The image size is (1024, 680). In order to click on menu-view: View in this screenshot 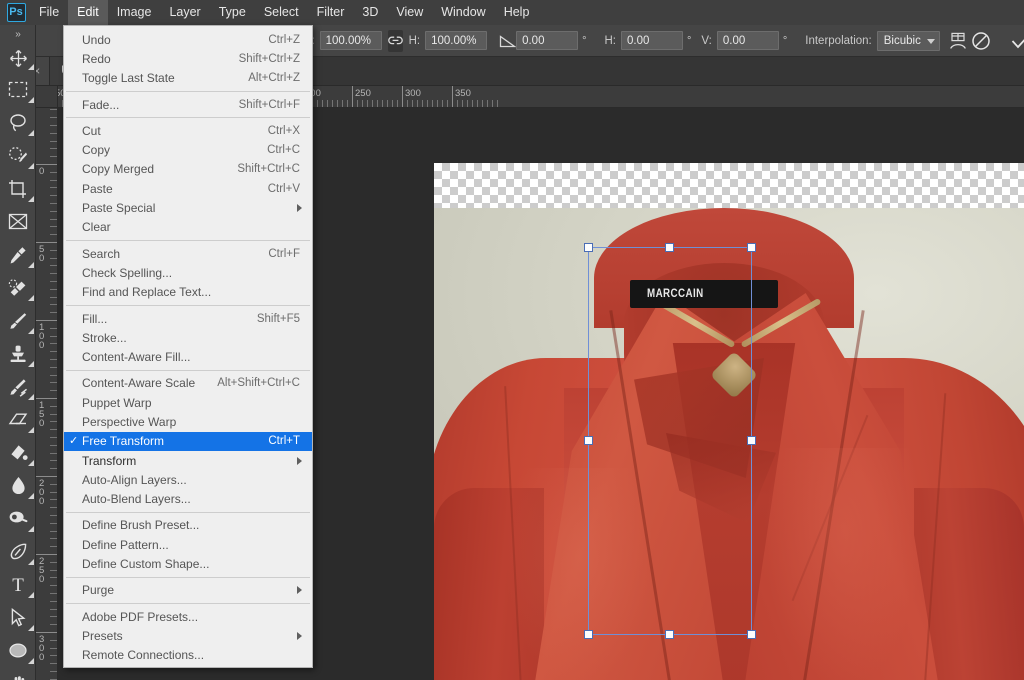, I will do `click(409, 12)`.